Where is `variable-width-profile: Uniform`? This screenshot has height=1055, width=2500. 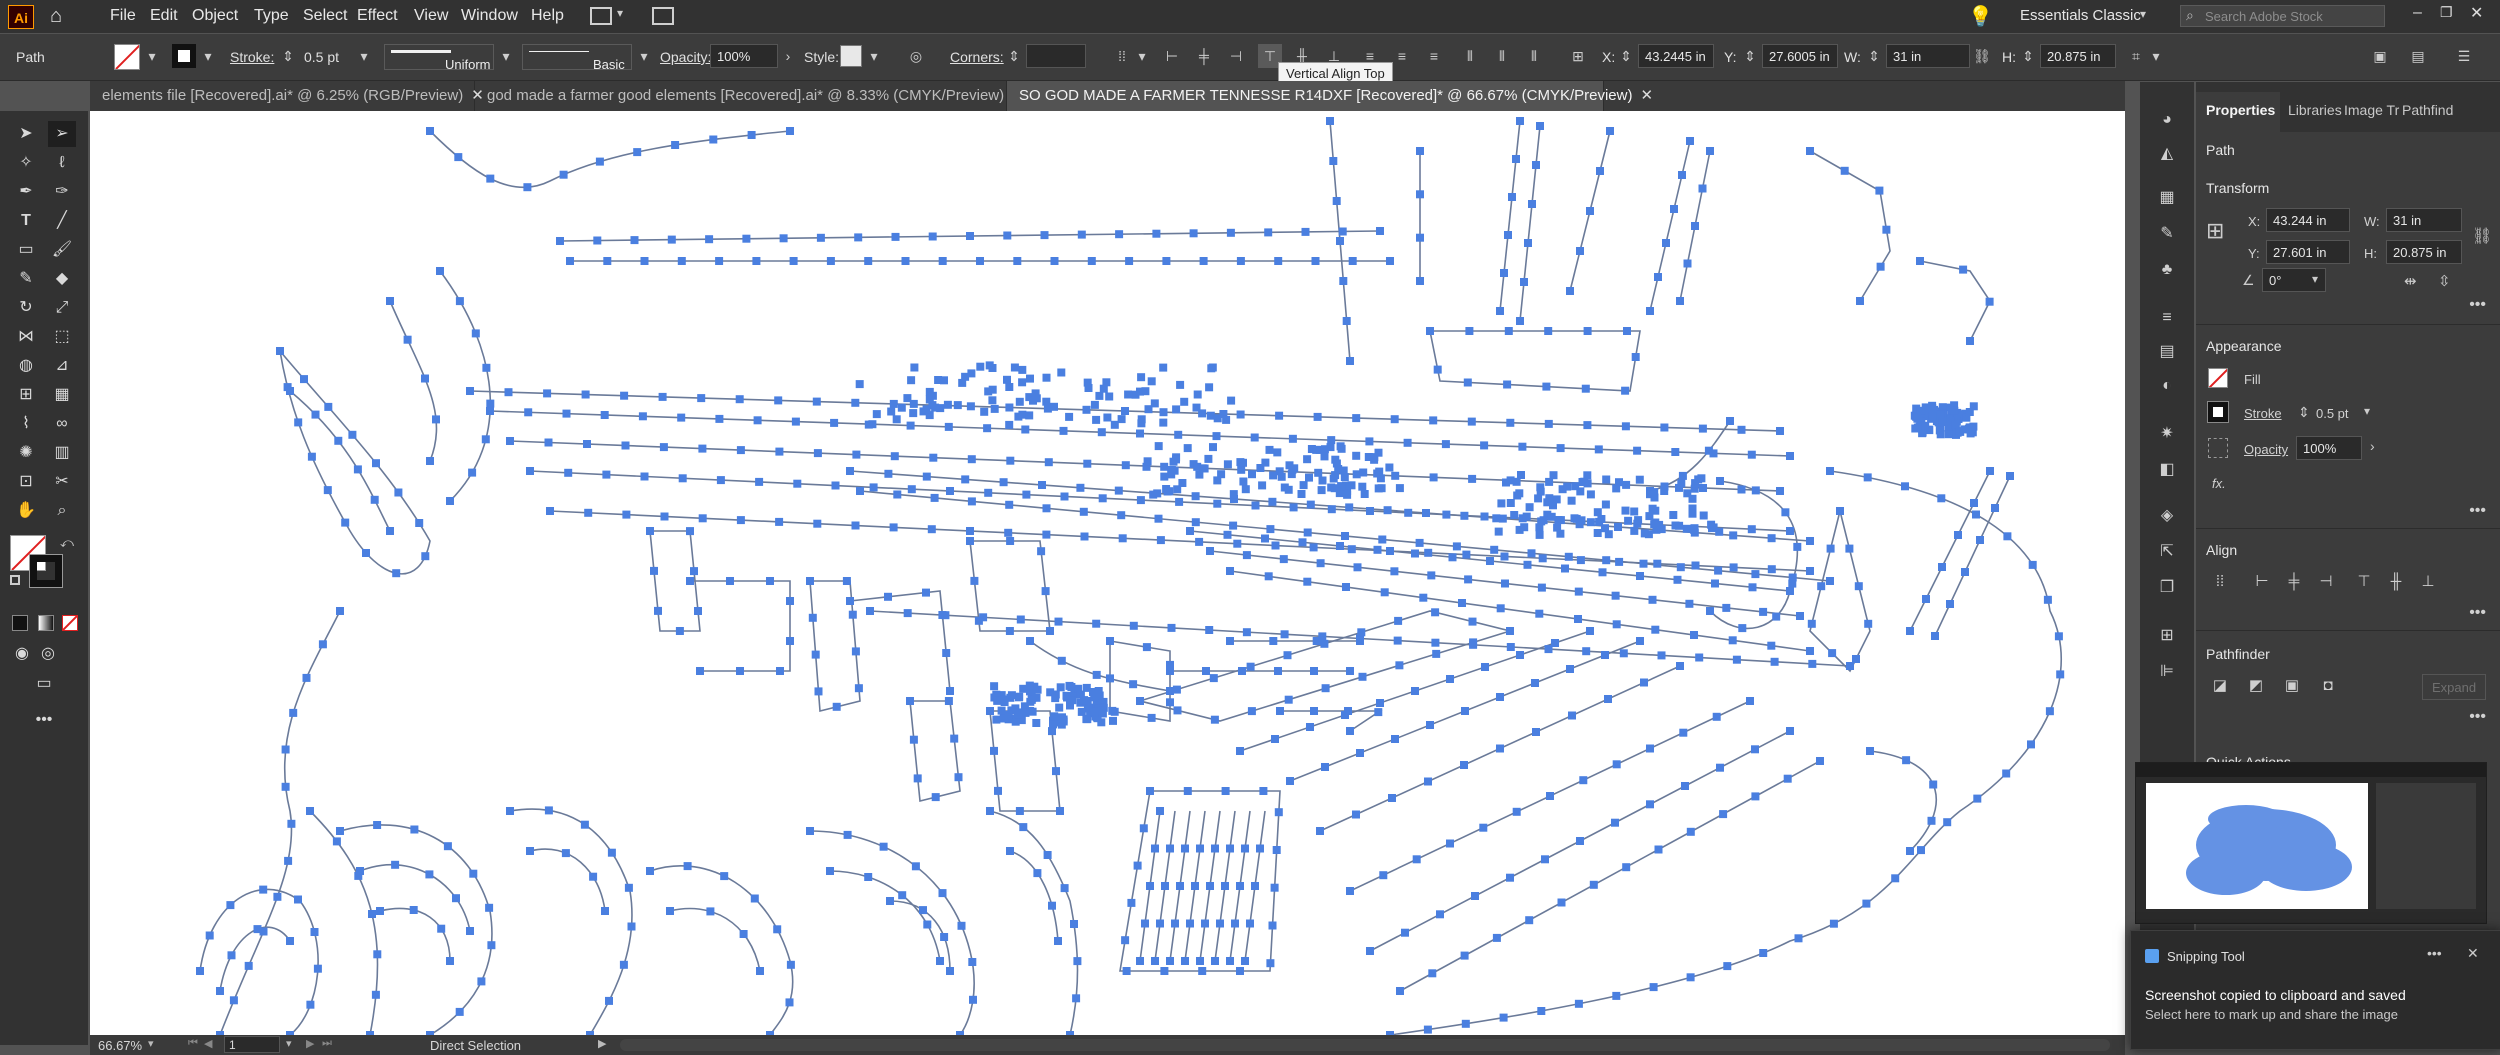 variable-width-profile: Uniform is located at coordinates (439, 57).